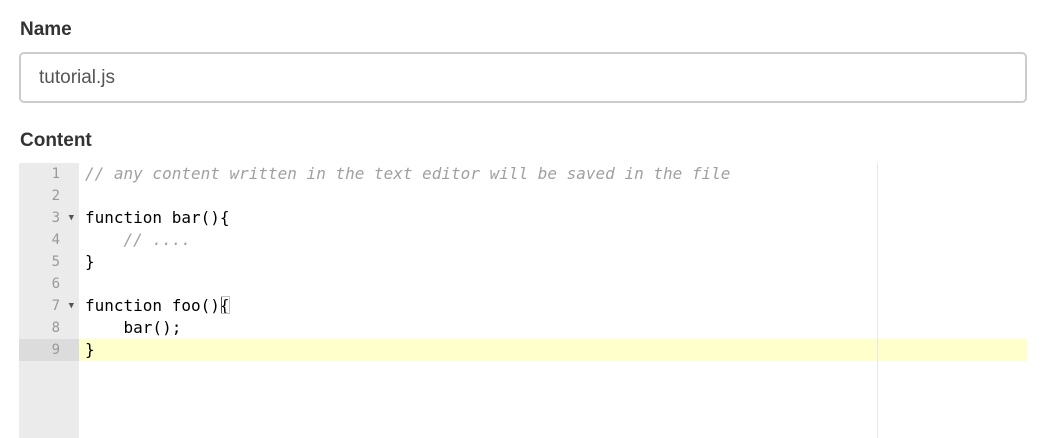  I want to click on gutter-row: 3 ▼, so click(49, 218).